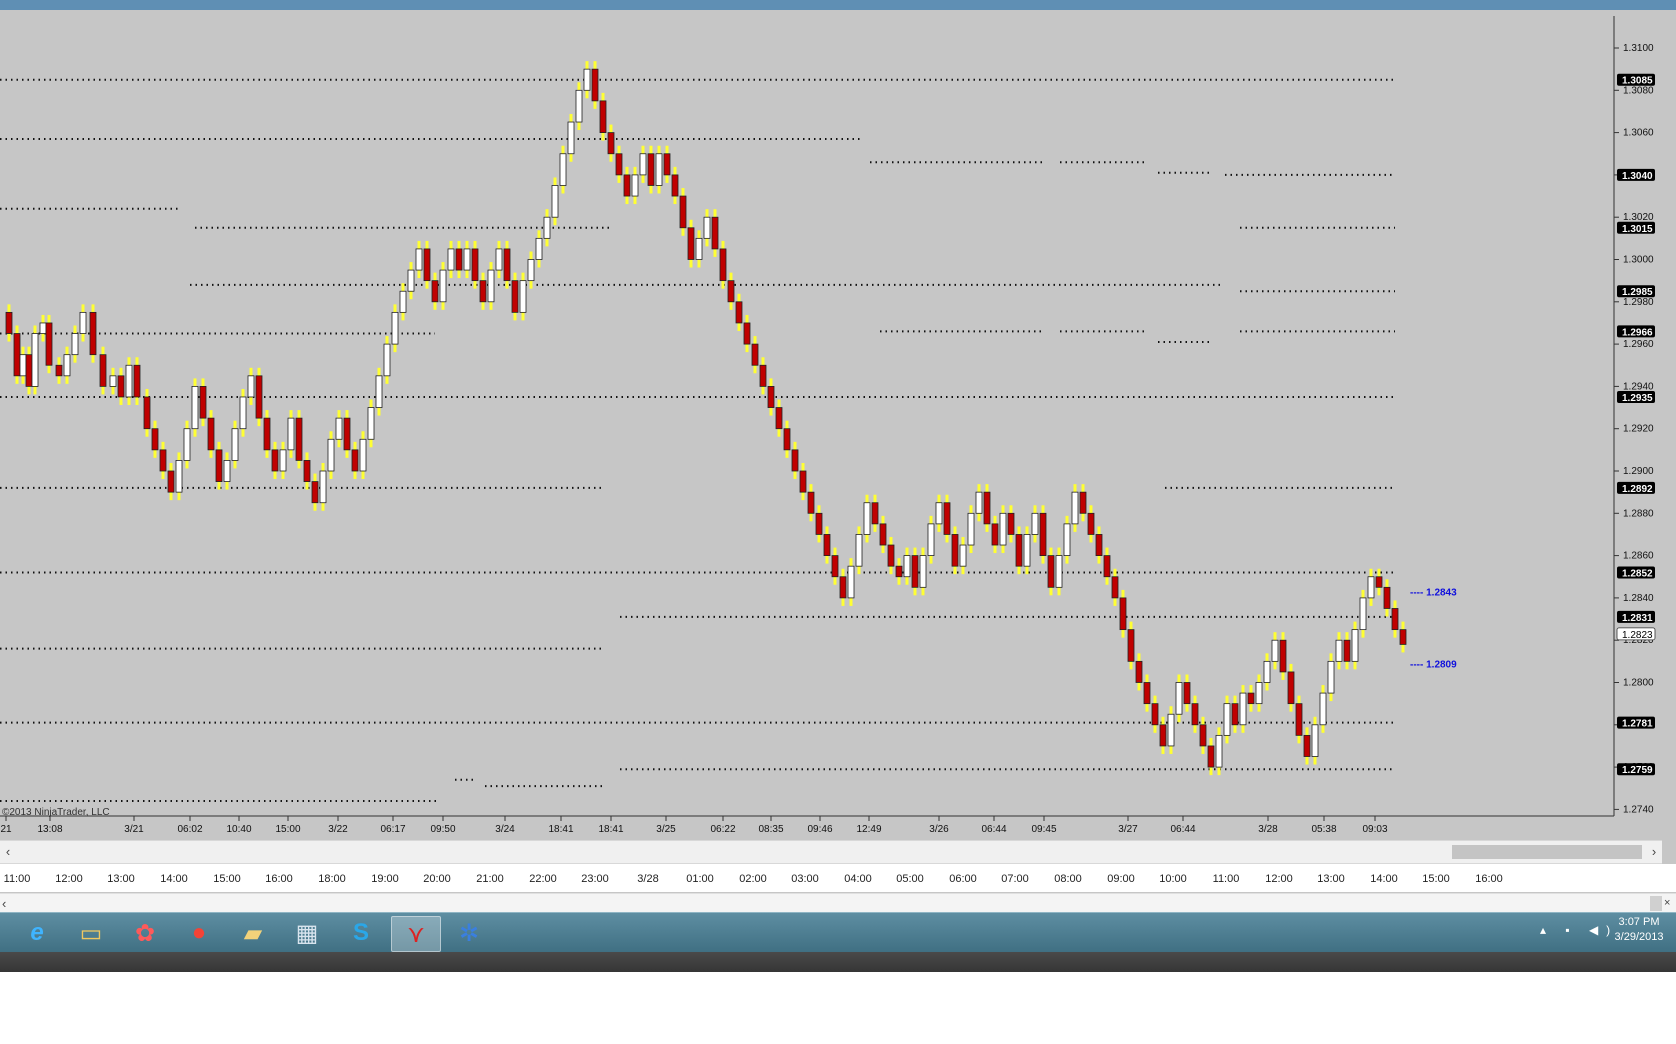 This screenshot has height=1044, width=1676. I want to click on window-title-bar, so click(838, 5).